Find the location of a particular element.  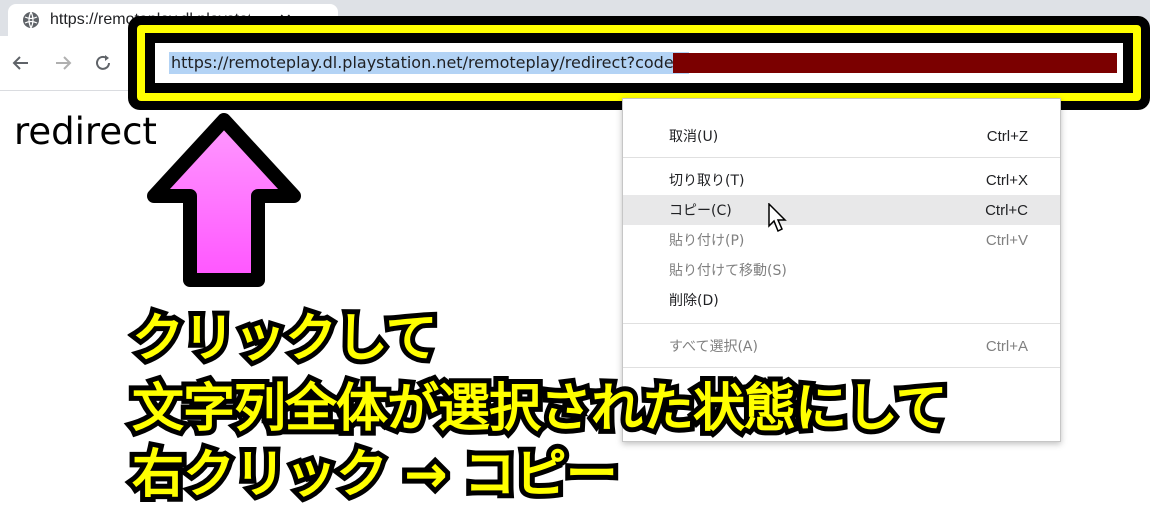

menu-item-cut: 切り取り(T) Ctrl+X is located at coordinates (841, 180).